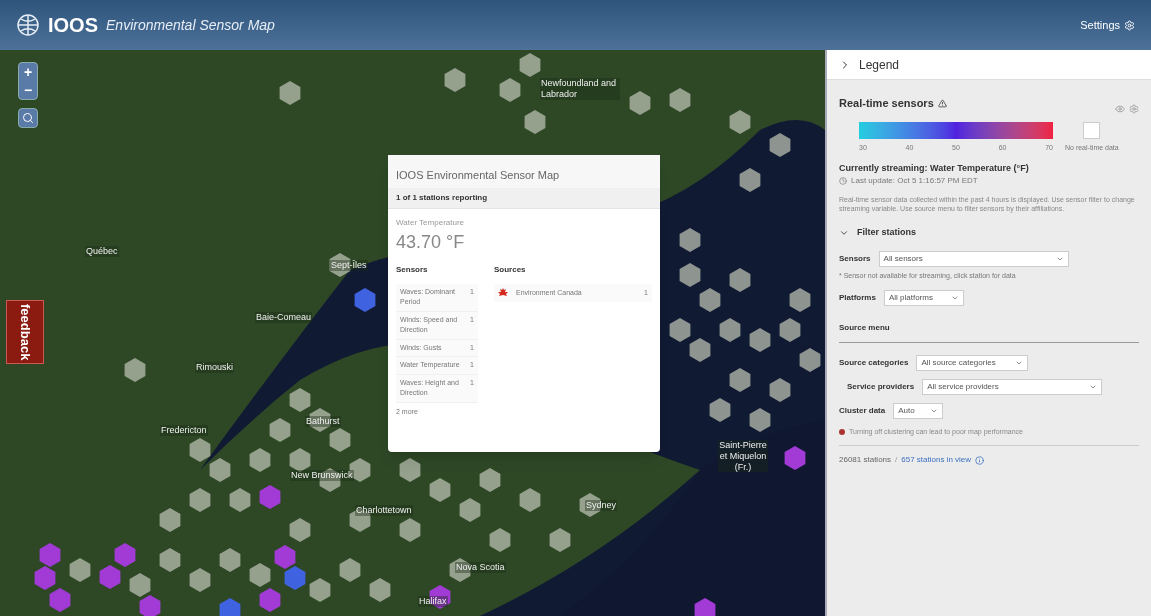 This screenshot has height=616, width=1151. I want to click on field-label: Platforms, so click(857, 297).